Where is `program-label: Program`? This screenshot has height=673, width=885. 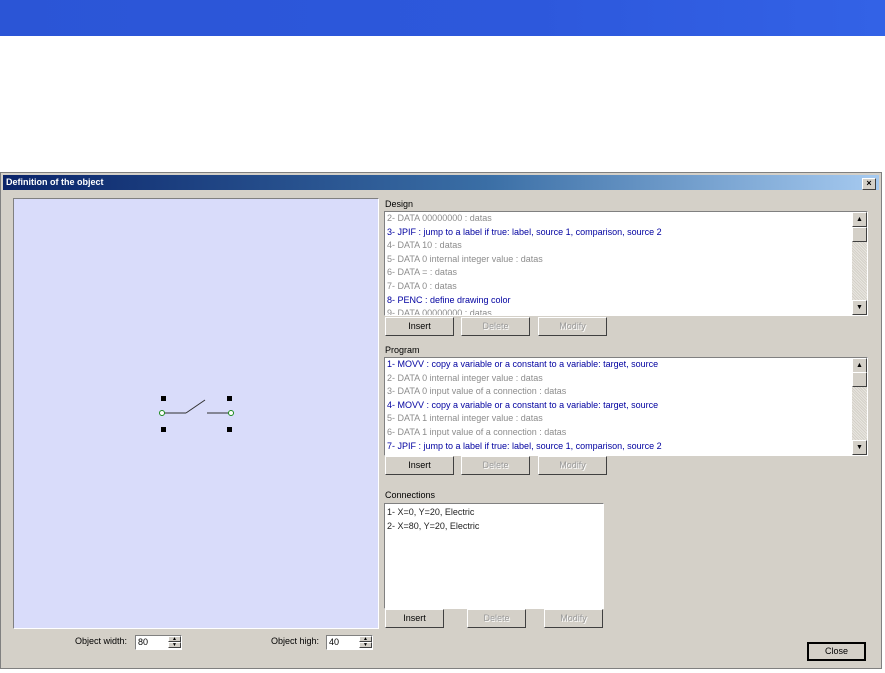 program-label: Program is located at coordinates (402, 350).